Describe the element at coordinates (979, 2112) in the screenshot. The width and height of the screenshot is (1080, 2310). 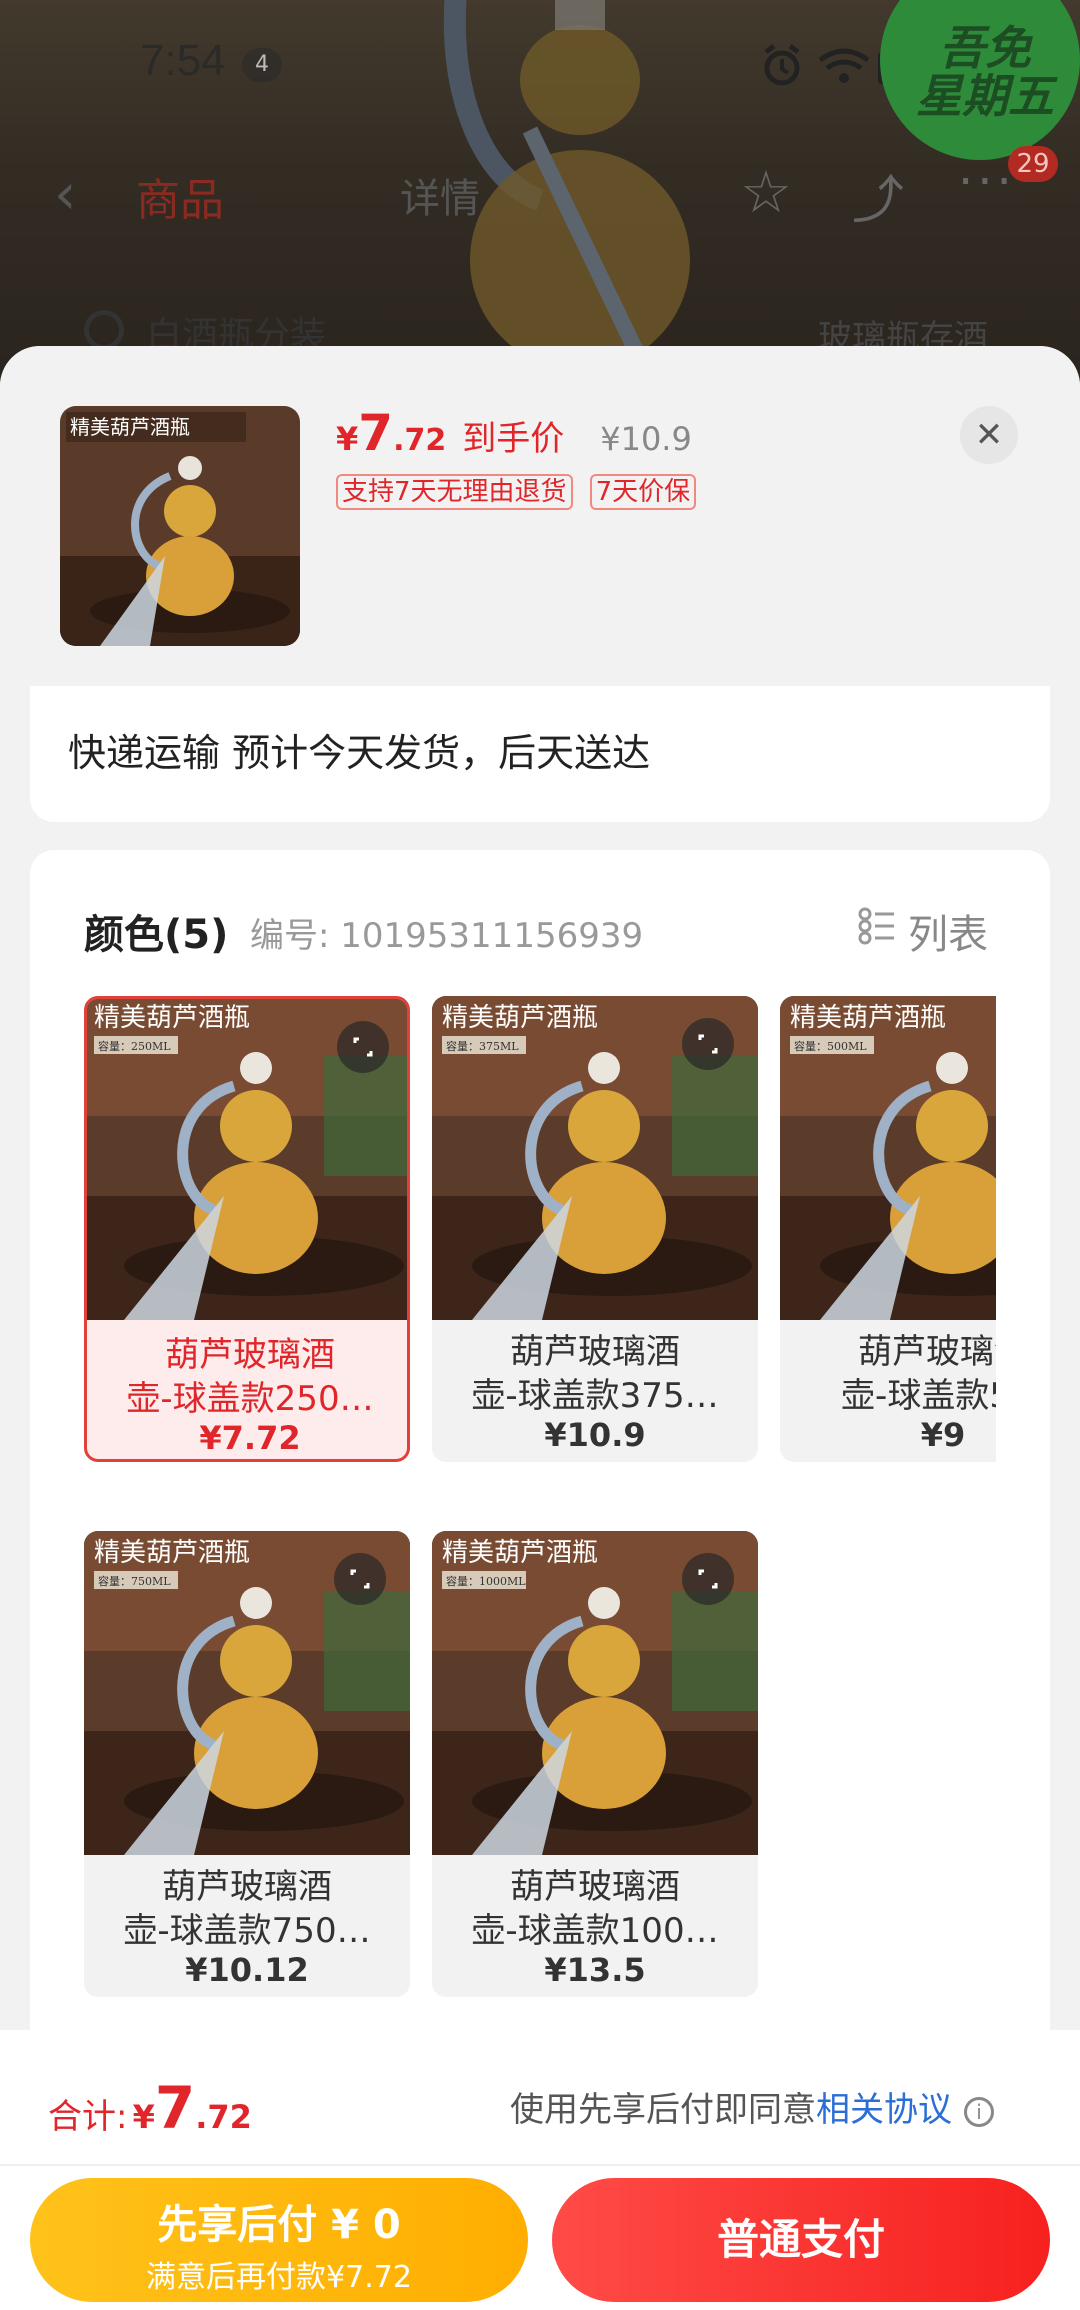
I see `info-icon: i` at that location.